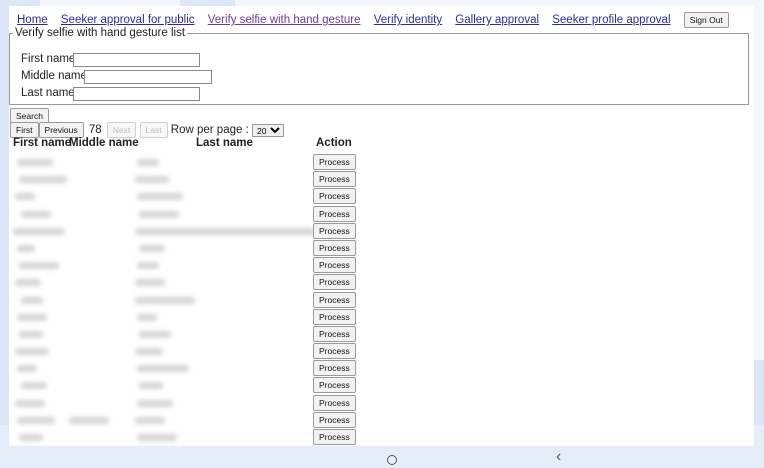 The width and height of the screenshot is (764, 468). I want to click on column-header-last-name: Last name, so click(224, 143).